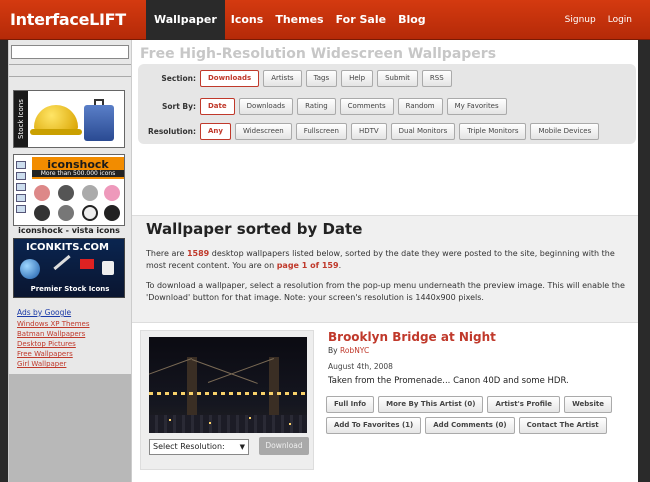  What do you see at coordinates (68, 19) in the screenshot?
I see `site-logo: InterfaceLIFT` at bounding box center [68, 19].